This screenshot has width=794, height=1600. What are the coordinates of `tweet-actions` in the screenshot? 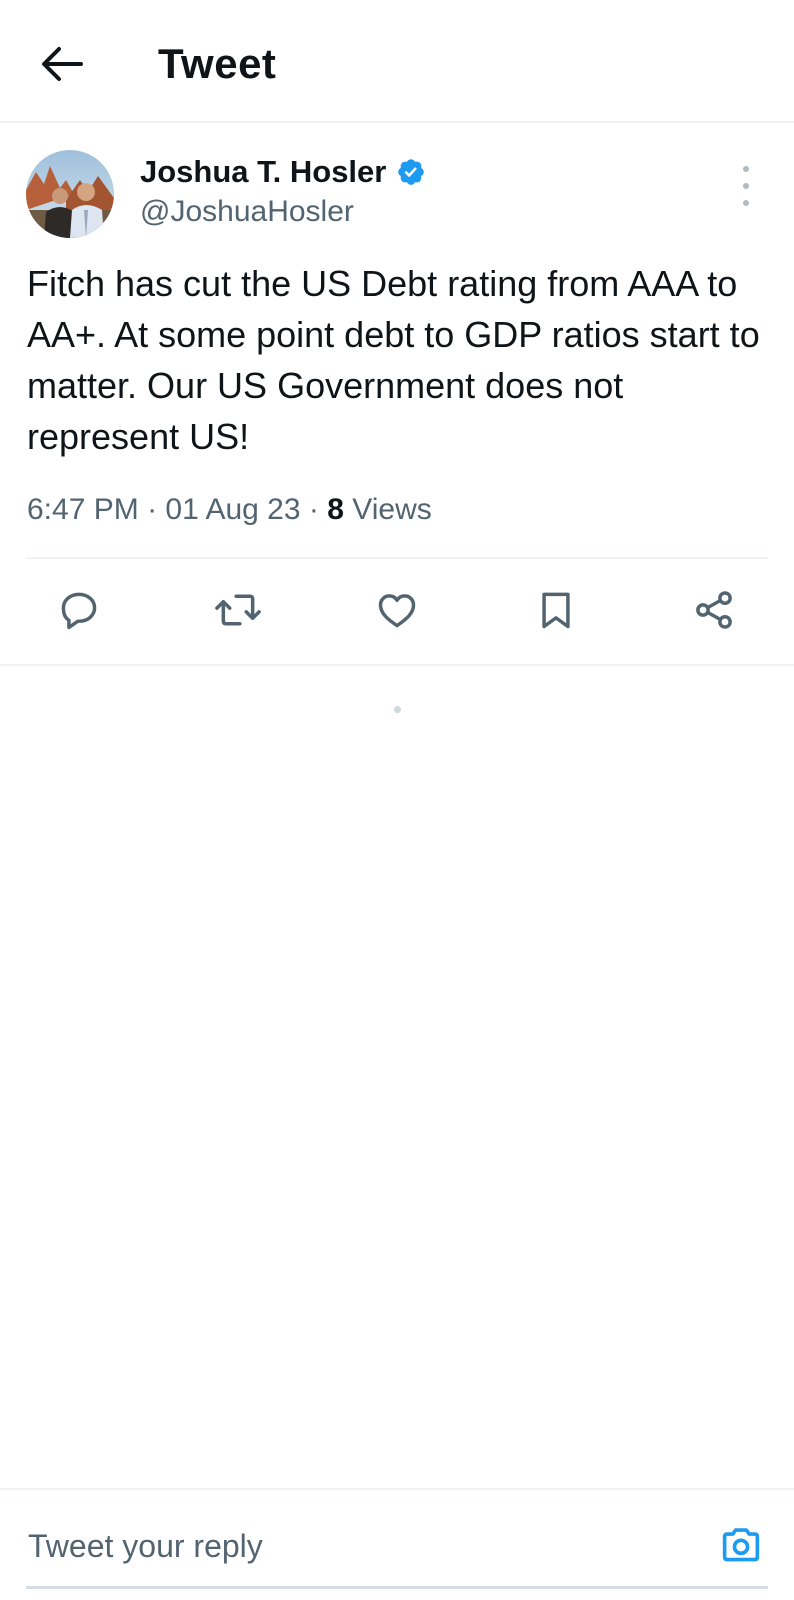 It's located at (397, 610).